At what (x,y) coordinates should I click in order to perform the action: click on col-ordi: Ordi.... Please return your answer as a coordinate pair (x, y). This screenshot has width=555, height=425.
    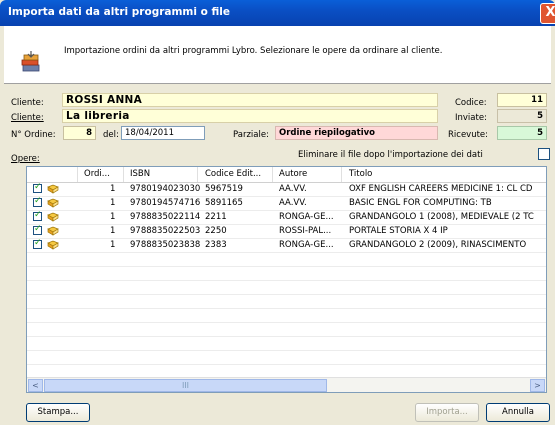
    Looking at the image, I should click on (97, 174).